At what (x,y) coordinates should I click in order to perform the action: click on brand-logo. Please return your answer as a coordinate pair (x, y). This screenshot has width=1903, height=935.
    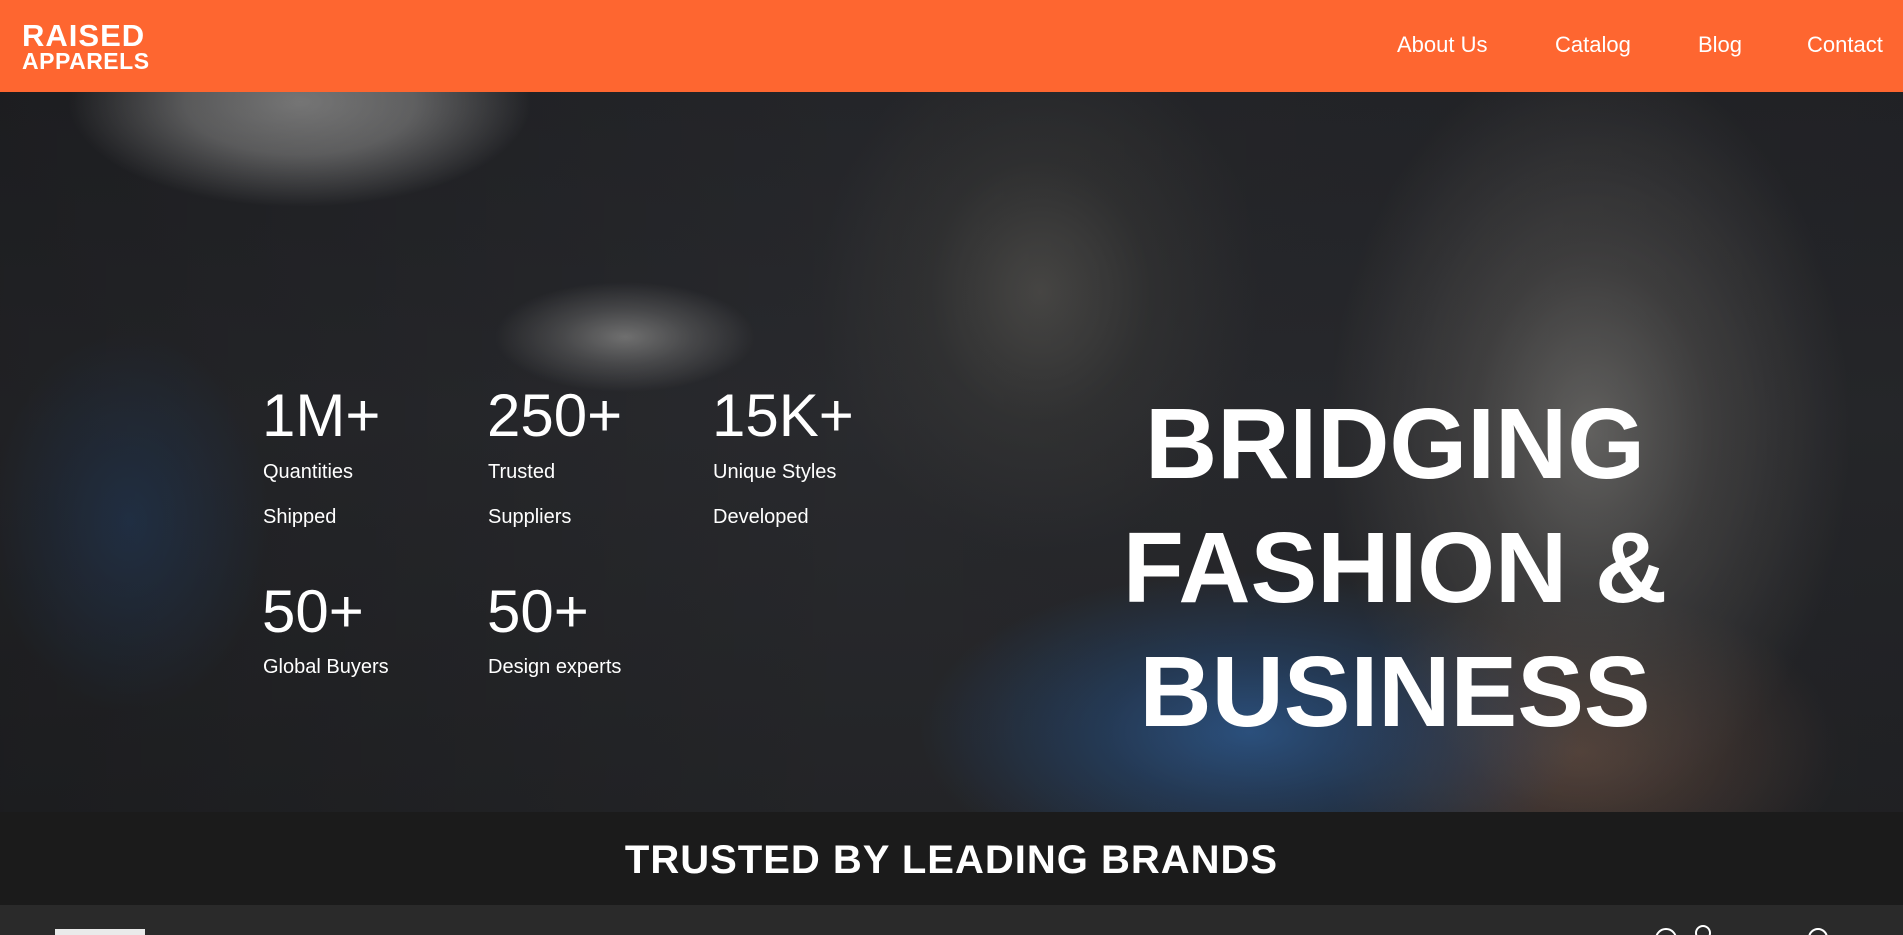
    Looking at the image, I should click on (100, 932).